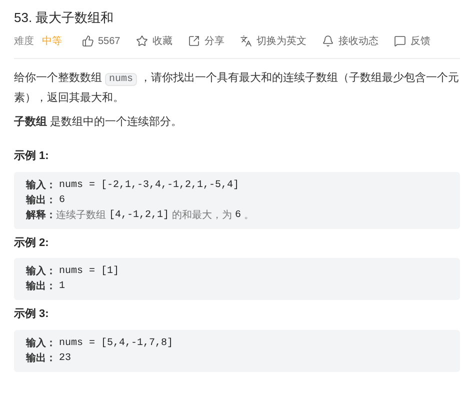 Image resolution: width=474 pixels, height=415 pixels. Describe the element at coordinates (412, 41) in the screenshot. I see `toolbar-action: 反馈` at that location.